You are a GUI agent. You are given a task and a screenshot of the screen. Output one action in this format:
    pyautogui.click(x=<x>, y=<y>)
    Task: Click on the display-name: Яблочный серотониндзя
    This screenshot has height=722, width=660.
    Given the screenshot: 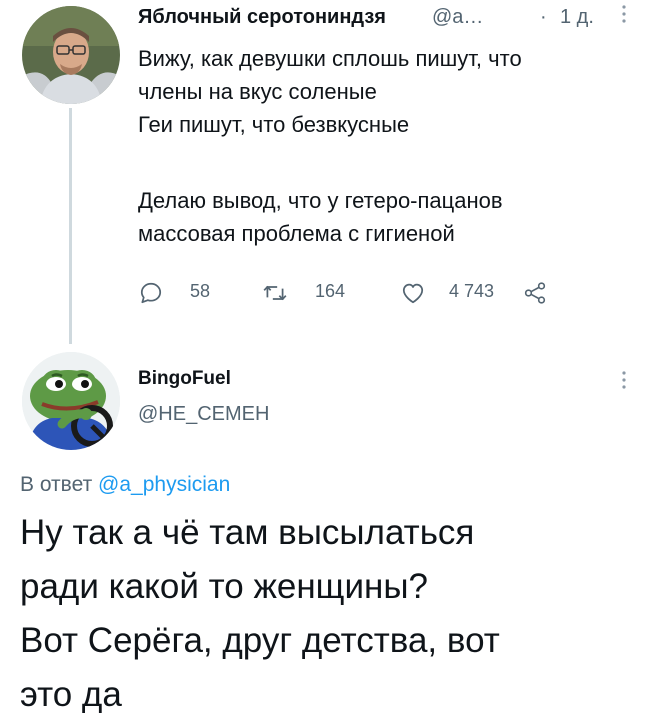 What is the action you would take?
    pyautogui.click(x=262, y=17)
    